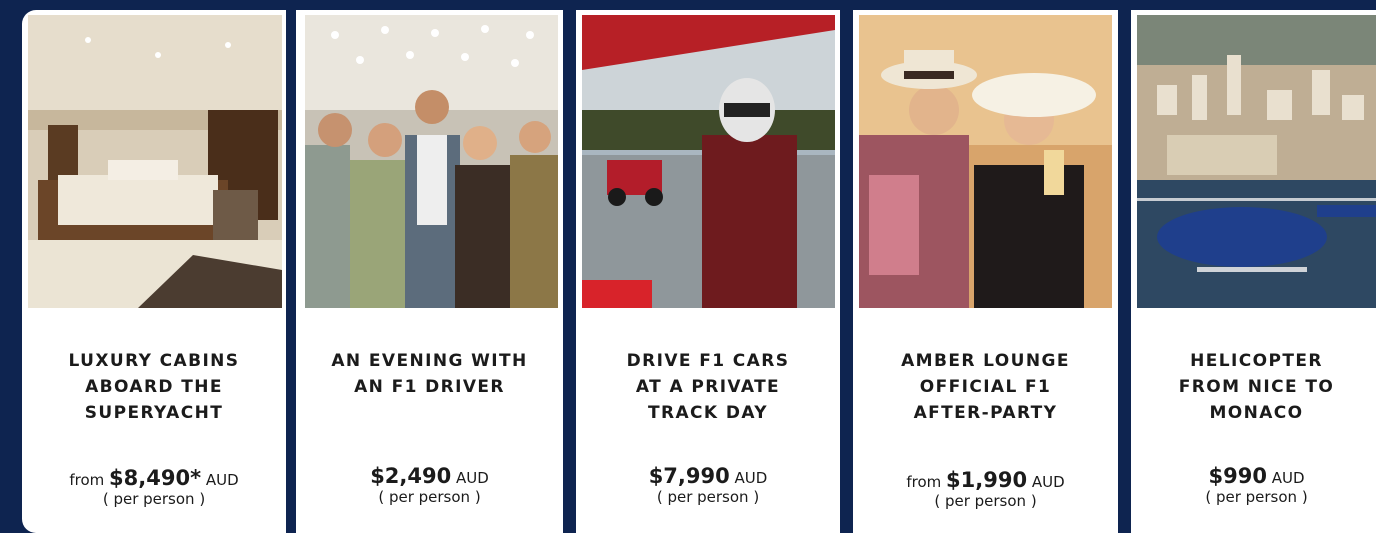 This screenshot has width=1376, height=533. Describe the element at coordinates (431, 161) in the screenshot. I see `f1-driver-evening-photo` at that location.